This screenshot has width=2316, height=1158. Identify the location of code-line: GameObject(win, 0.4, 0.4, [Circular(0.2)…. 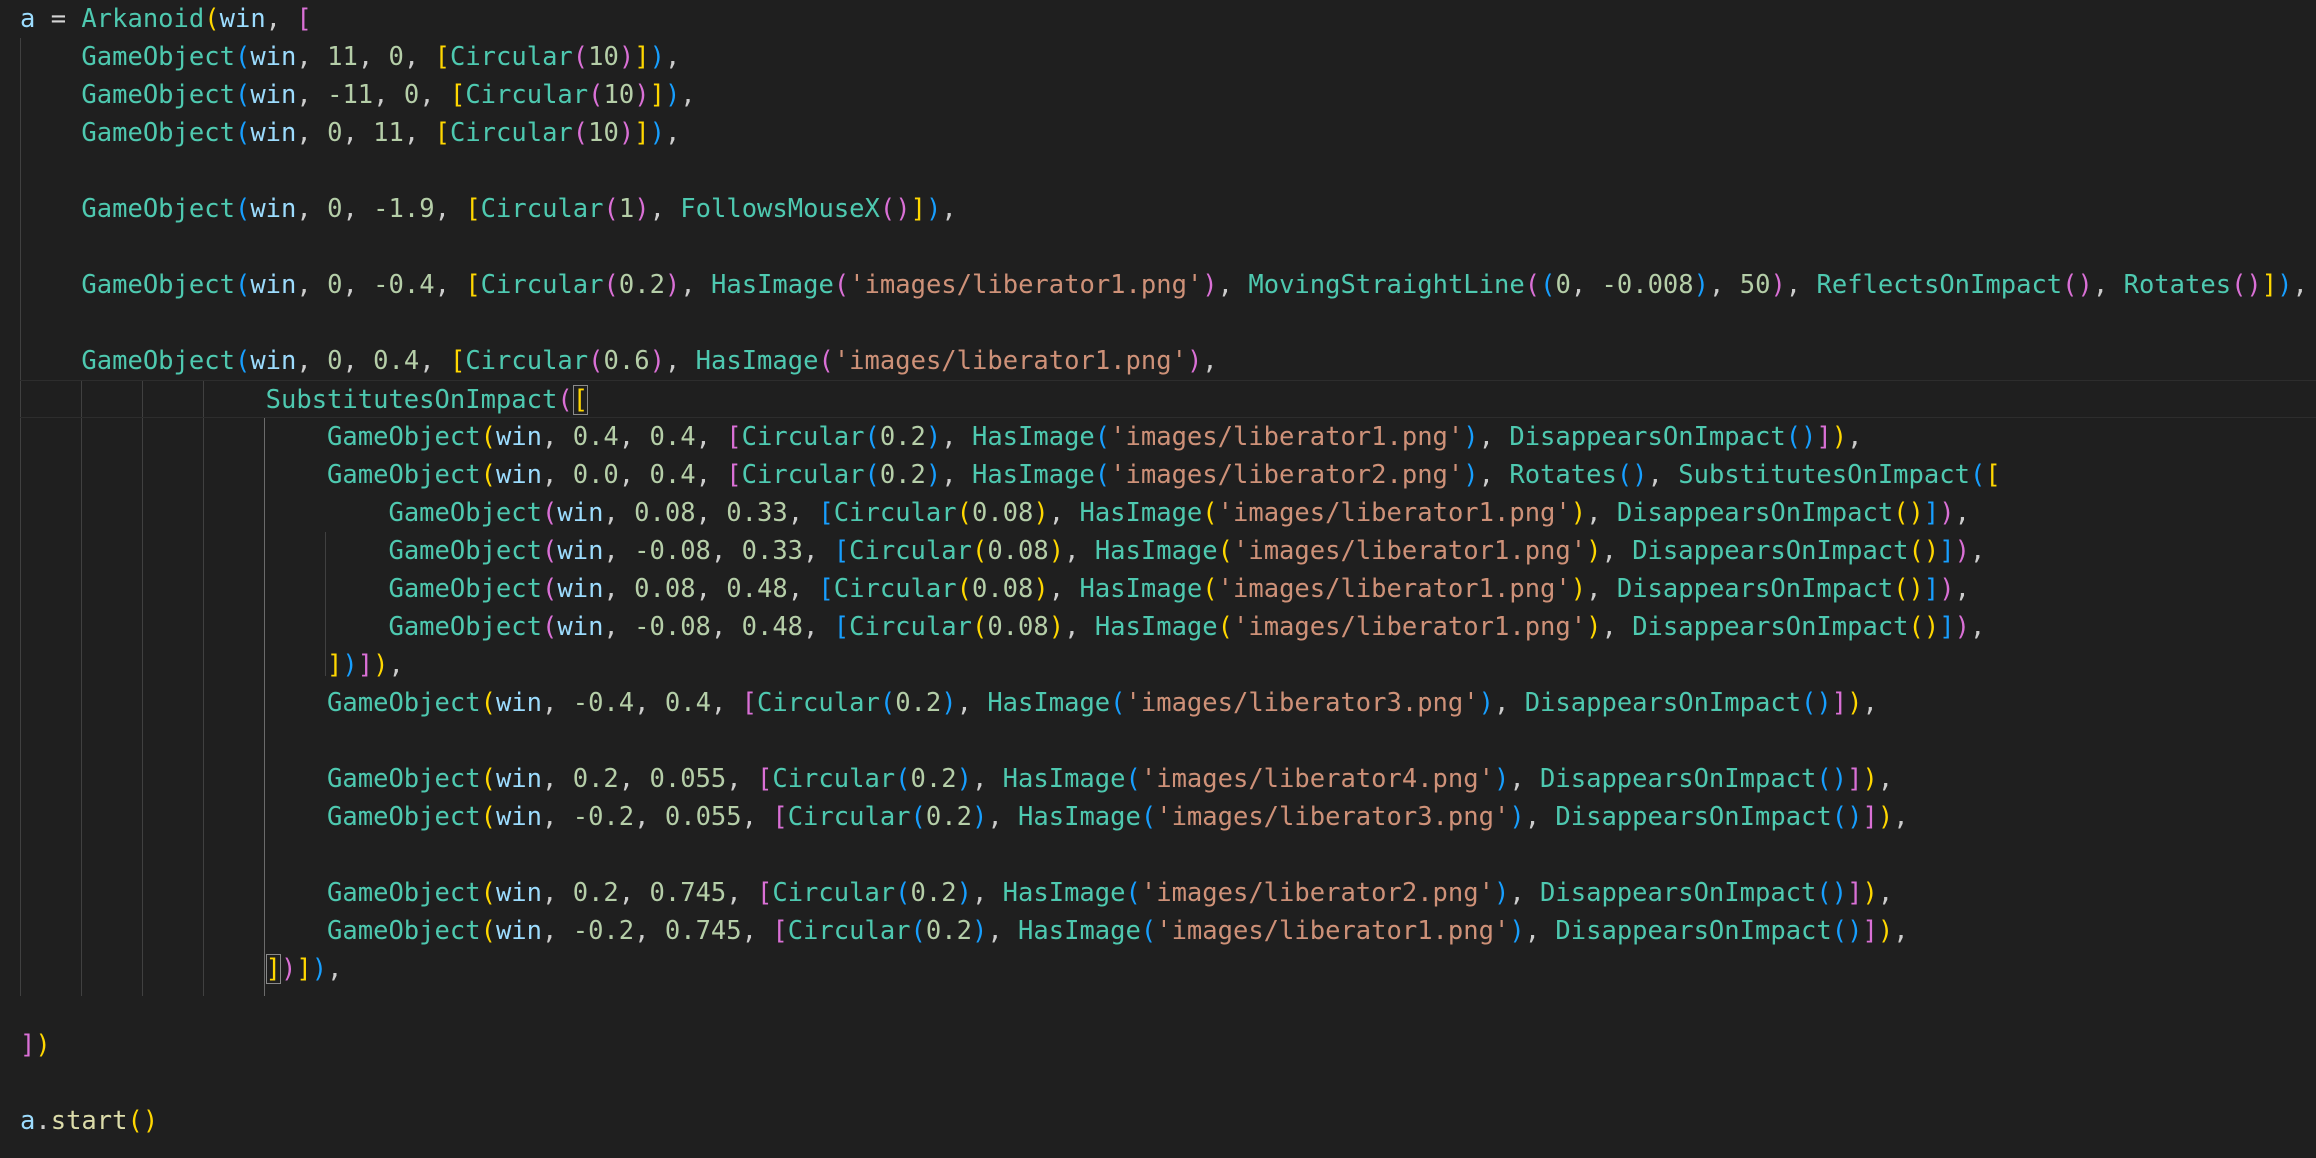
(941, 437).